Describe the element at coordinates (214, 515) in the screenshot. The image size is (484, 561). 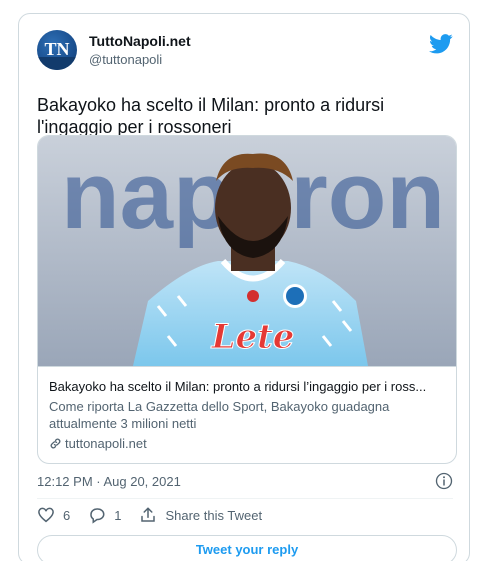
I see `share-label: Share this Tweet` at that location.